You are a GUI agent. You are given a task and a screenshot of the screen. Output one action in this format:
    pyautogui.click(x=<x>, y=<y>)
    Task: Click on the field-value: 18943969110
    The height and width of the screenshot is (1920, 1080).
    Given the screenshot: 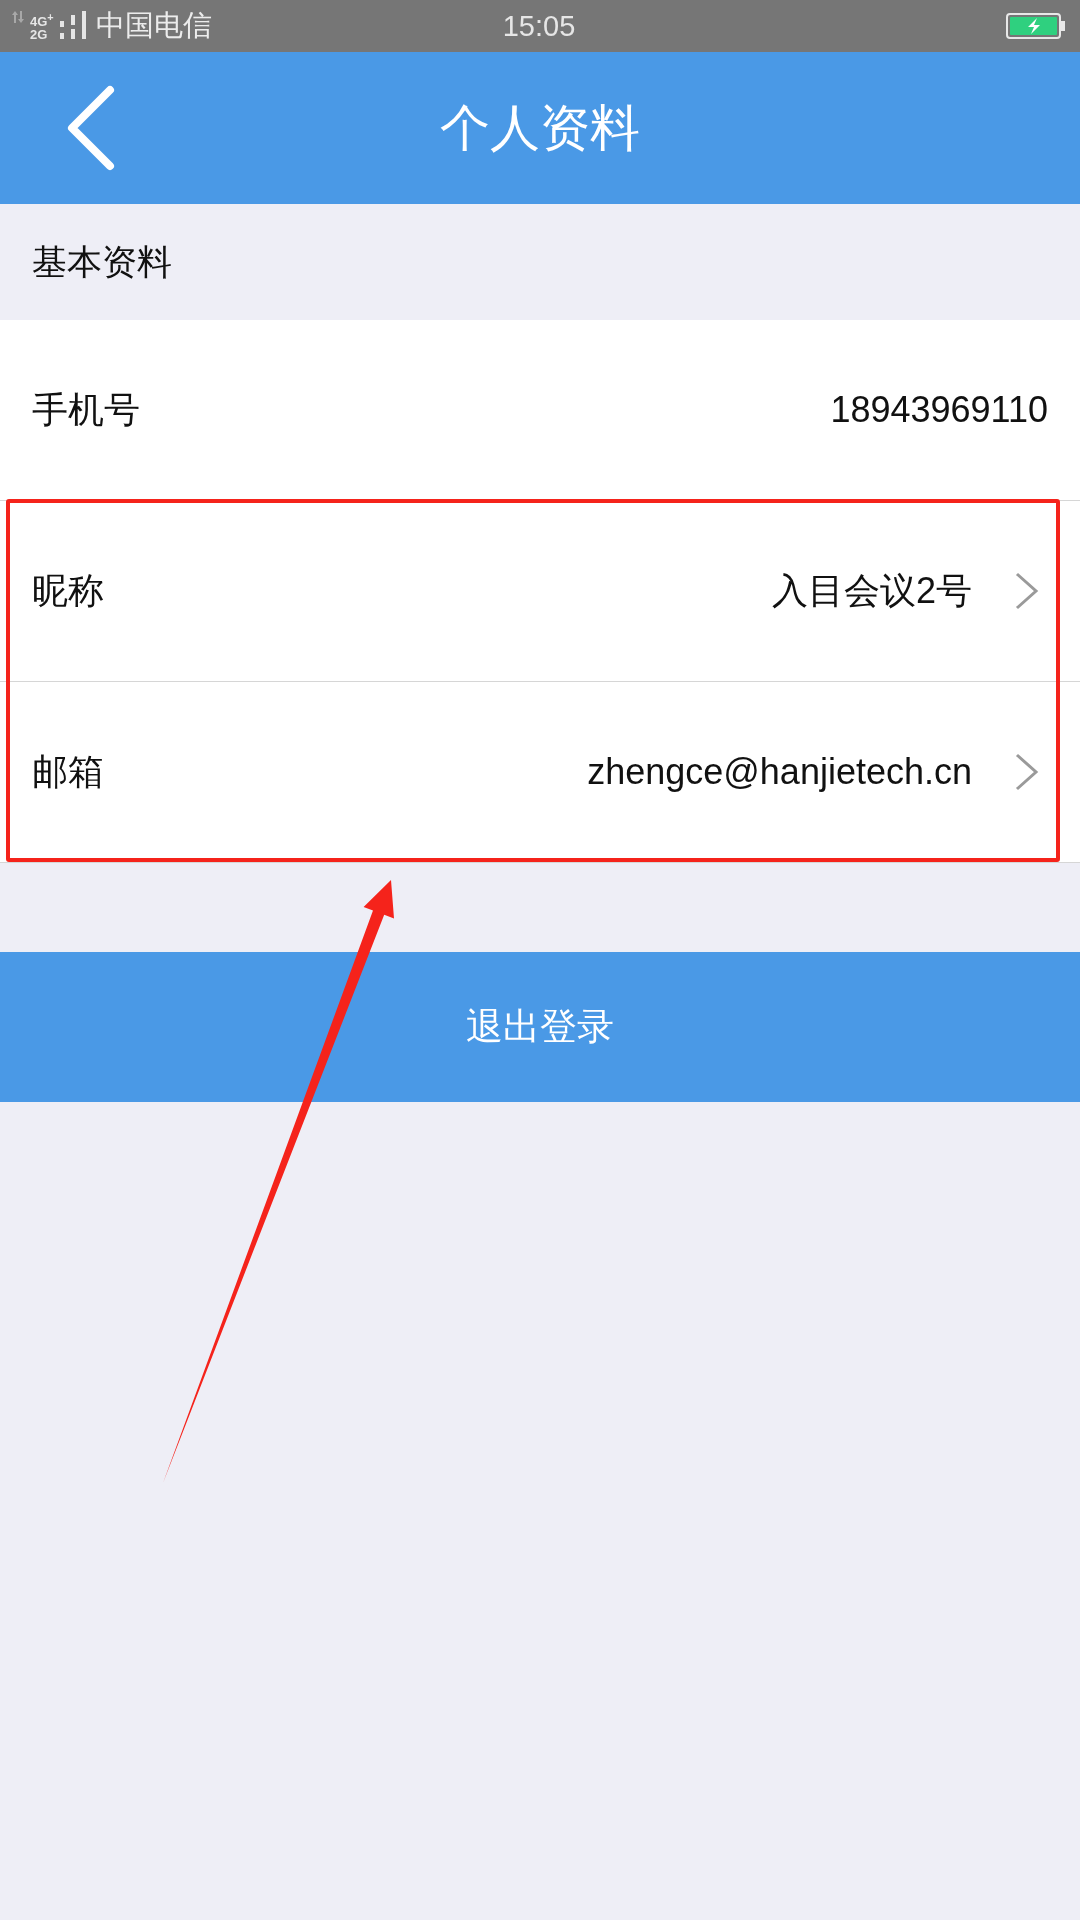 What is the action you would take?
    pyautogui.click(x=939, y=410)
    